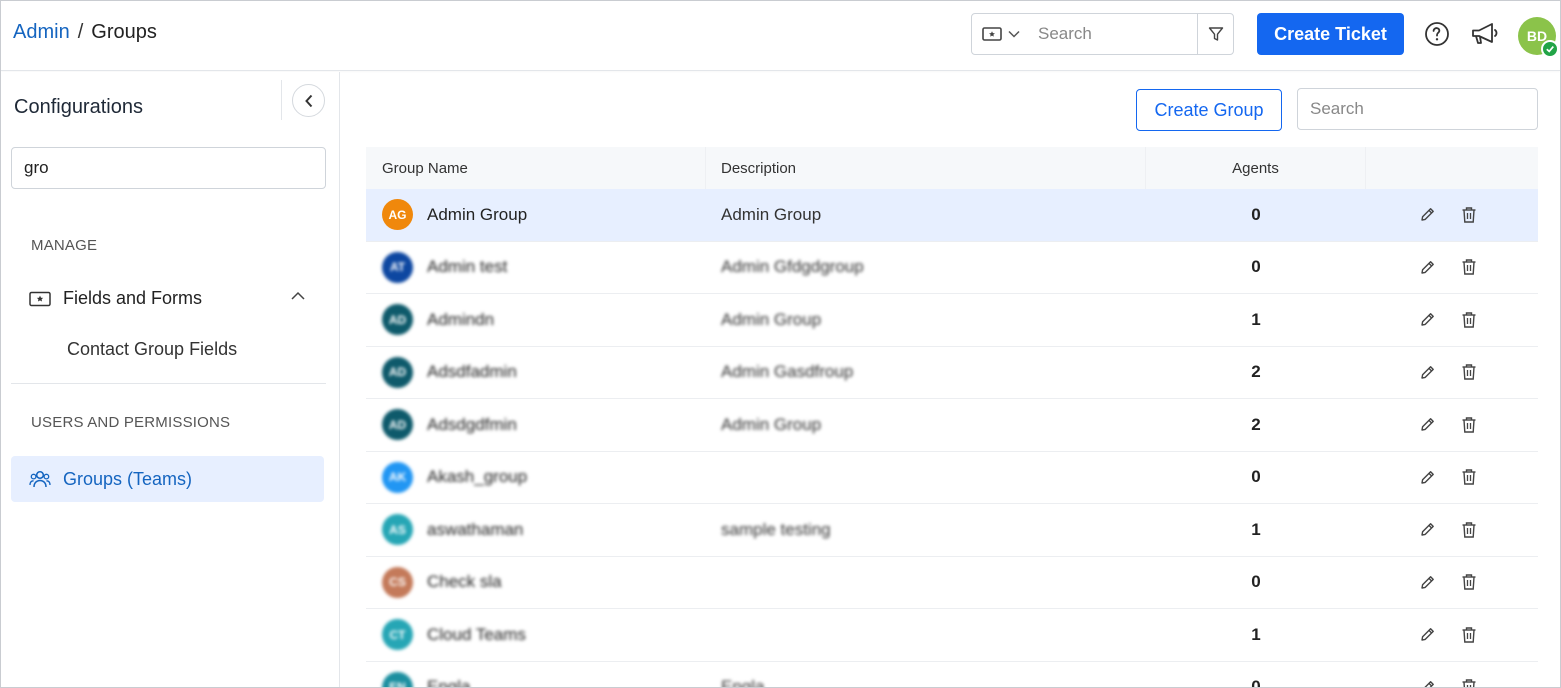 This screenshot has width=1561, height=688. I want to click on column-header-agents: Agents, so click(1256, 168).